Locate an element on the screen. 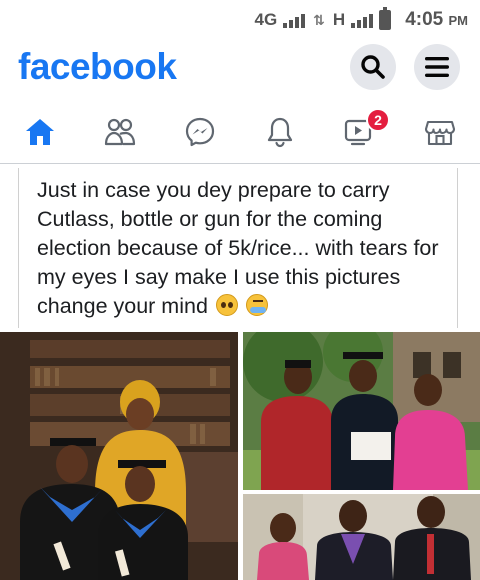 The image size is (480, 580). graduation-family-illustration is located at coordinates (361, 411).